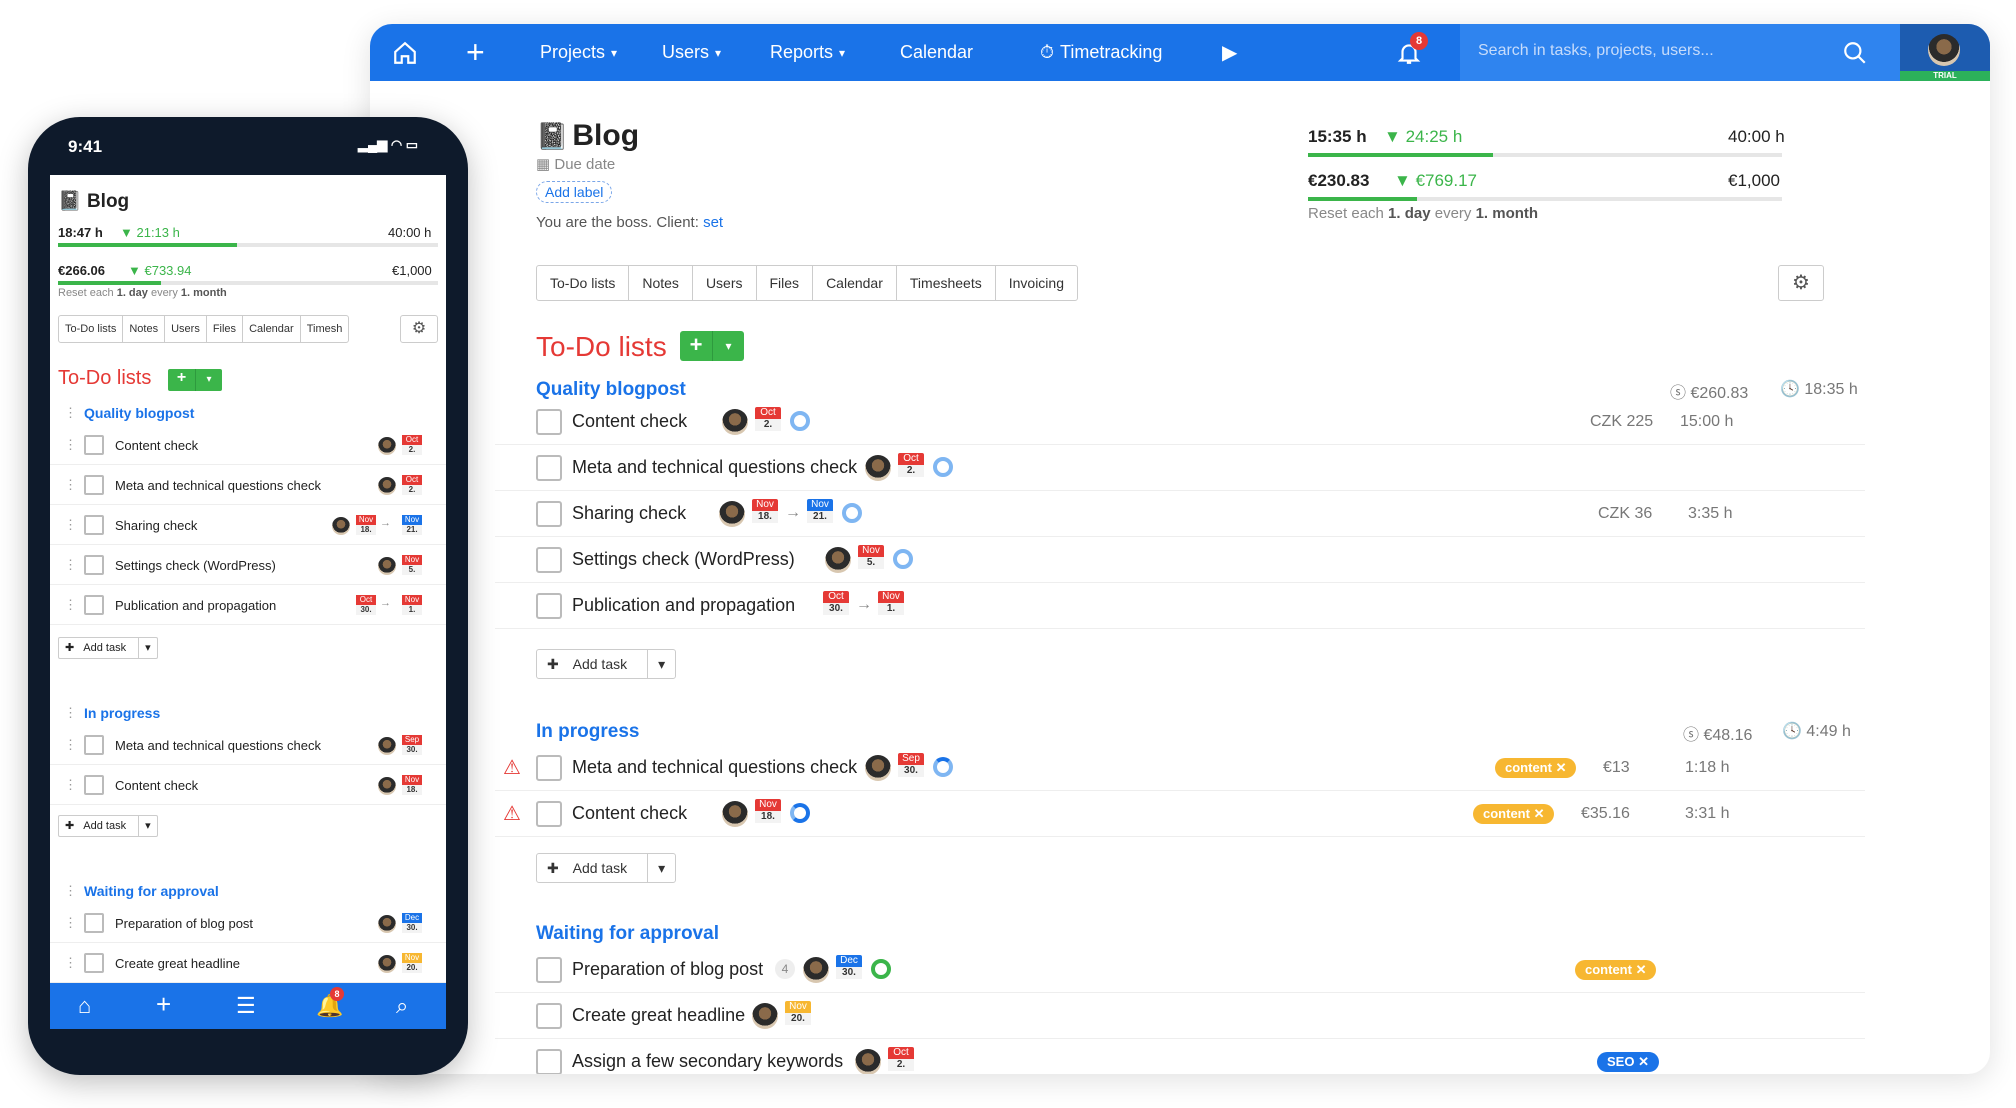 This screenshot has width=2016, height=1108. I want to click on nav-calendar: Calendar, so click(936, 52).